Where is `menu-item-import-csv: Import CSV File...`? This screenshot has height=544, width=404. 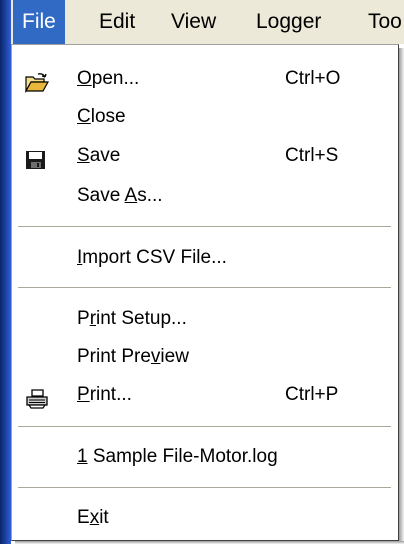
menu-item-import-csv: Import CSV File... is located at coordinates (204, 258).